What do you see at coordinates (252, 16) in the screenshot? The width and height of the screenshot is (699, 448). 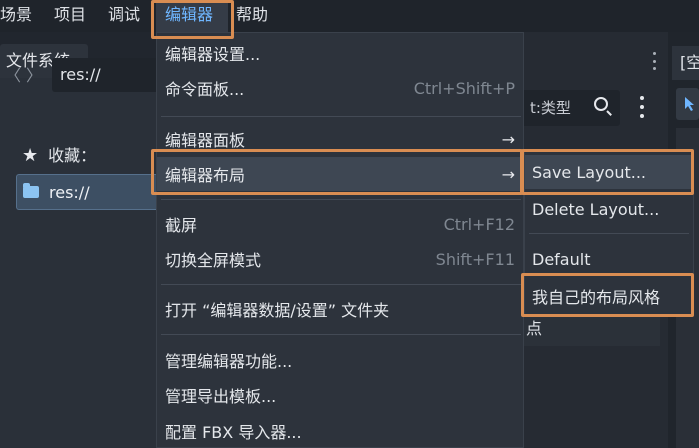 I see `menu-help: 帮助` at bounding box center [252, 16].